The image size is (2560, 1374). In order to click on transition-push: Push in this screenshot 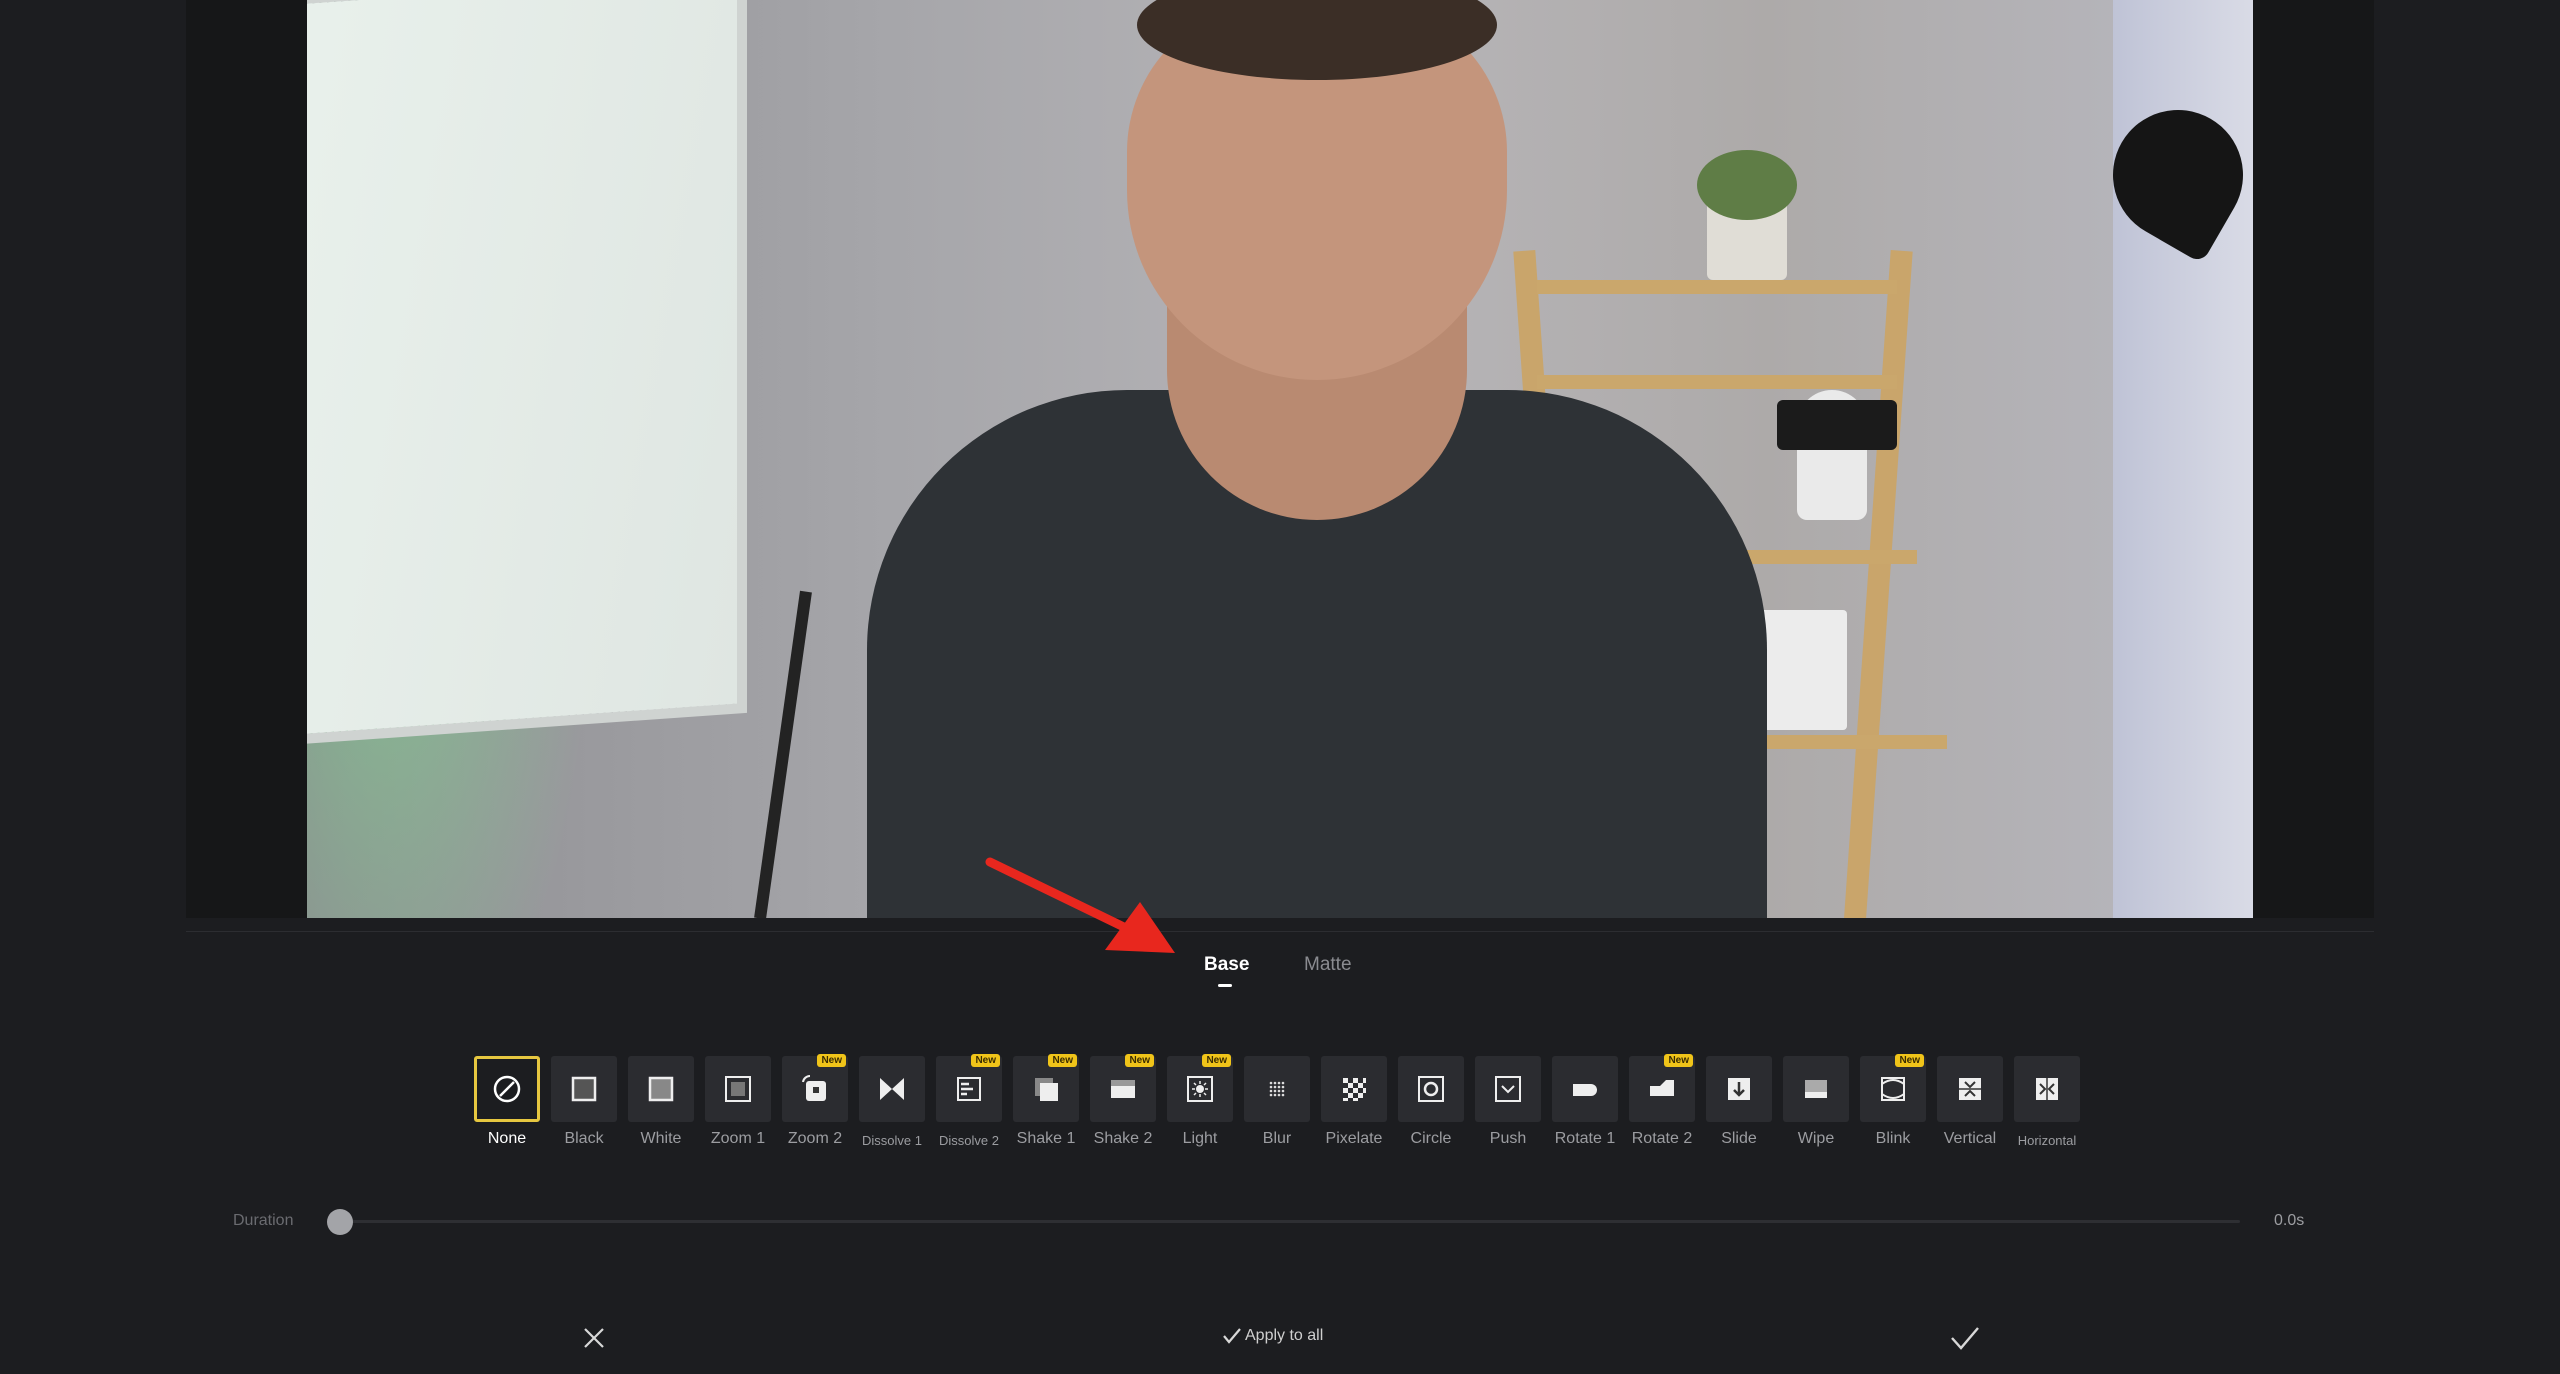, I will do `click(1510, 1101)`.